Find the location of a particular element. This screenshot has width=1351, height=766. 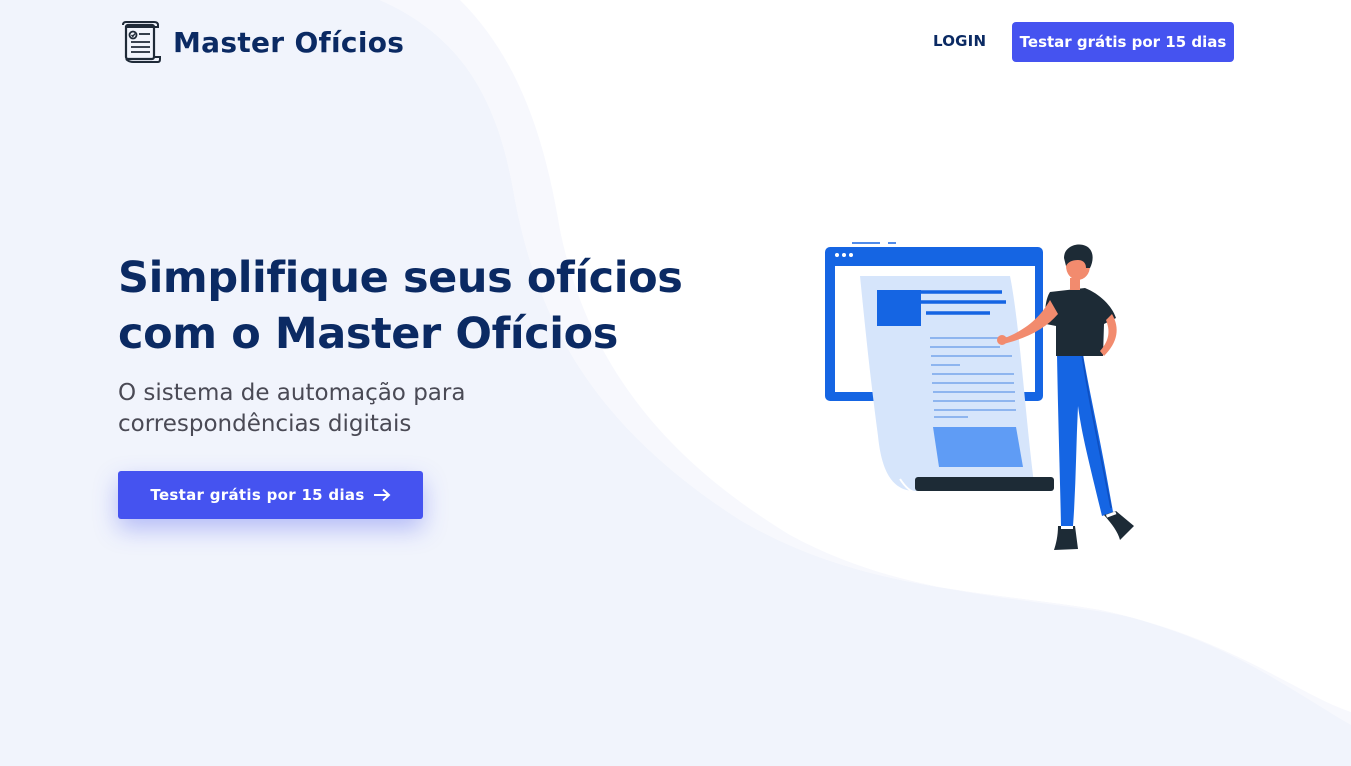

hero-title-line-2: com o Master Ofícios is located at coordinates (368, 334).